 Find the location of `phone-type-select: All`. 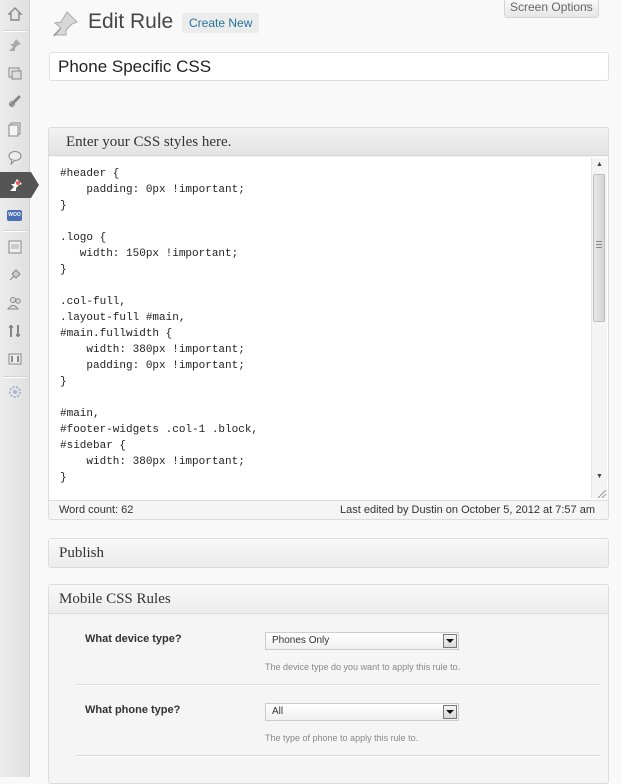

phone-type-select: All is located at coordinates (362, 712).